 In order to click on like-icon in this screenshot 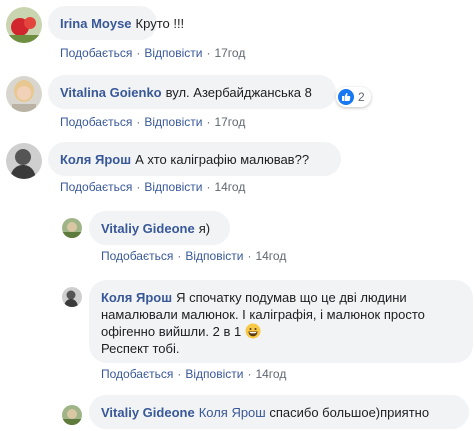, I will do `click(346, 97)`.